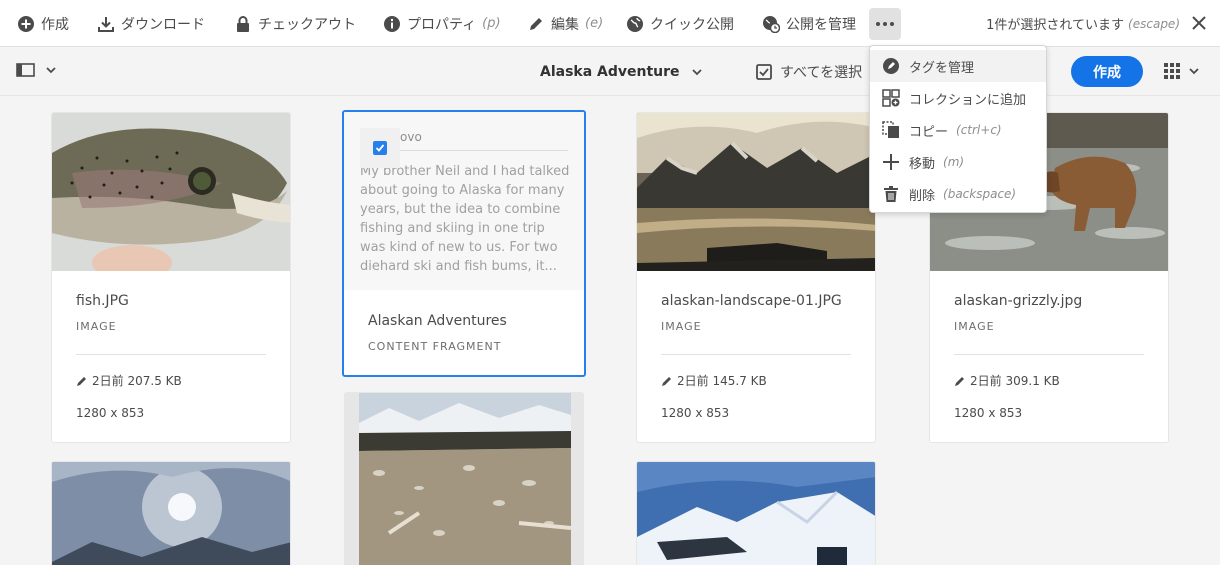  I want to click on menu-item-shortcut: (ctrl+c), so click(979, 130).